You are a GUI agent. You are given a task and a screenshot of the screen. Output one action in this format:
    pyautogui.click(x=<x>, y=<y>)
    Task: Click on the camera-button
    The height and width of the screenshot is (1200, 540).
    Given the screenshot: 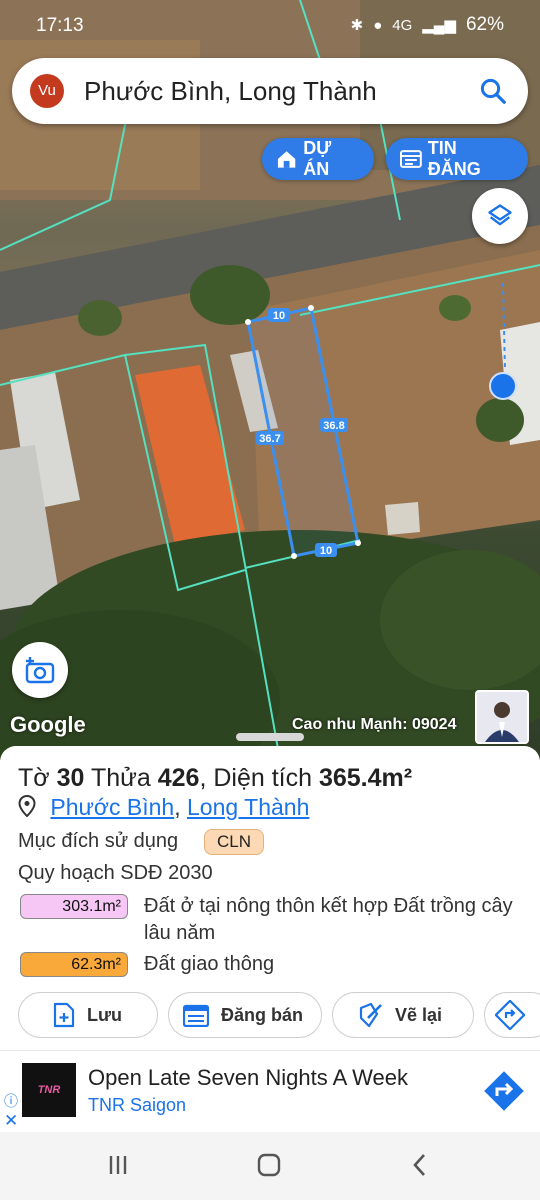 What is the action you would take?
    pyautogui.click(x=40, y=670)
    